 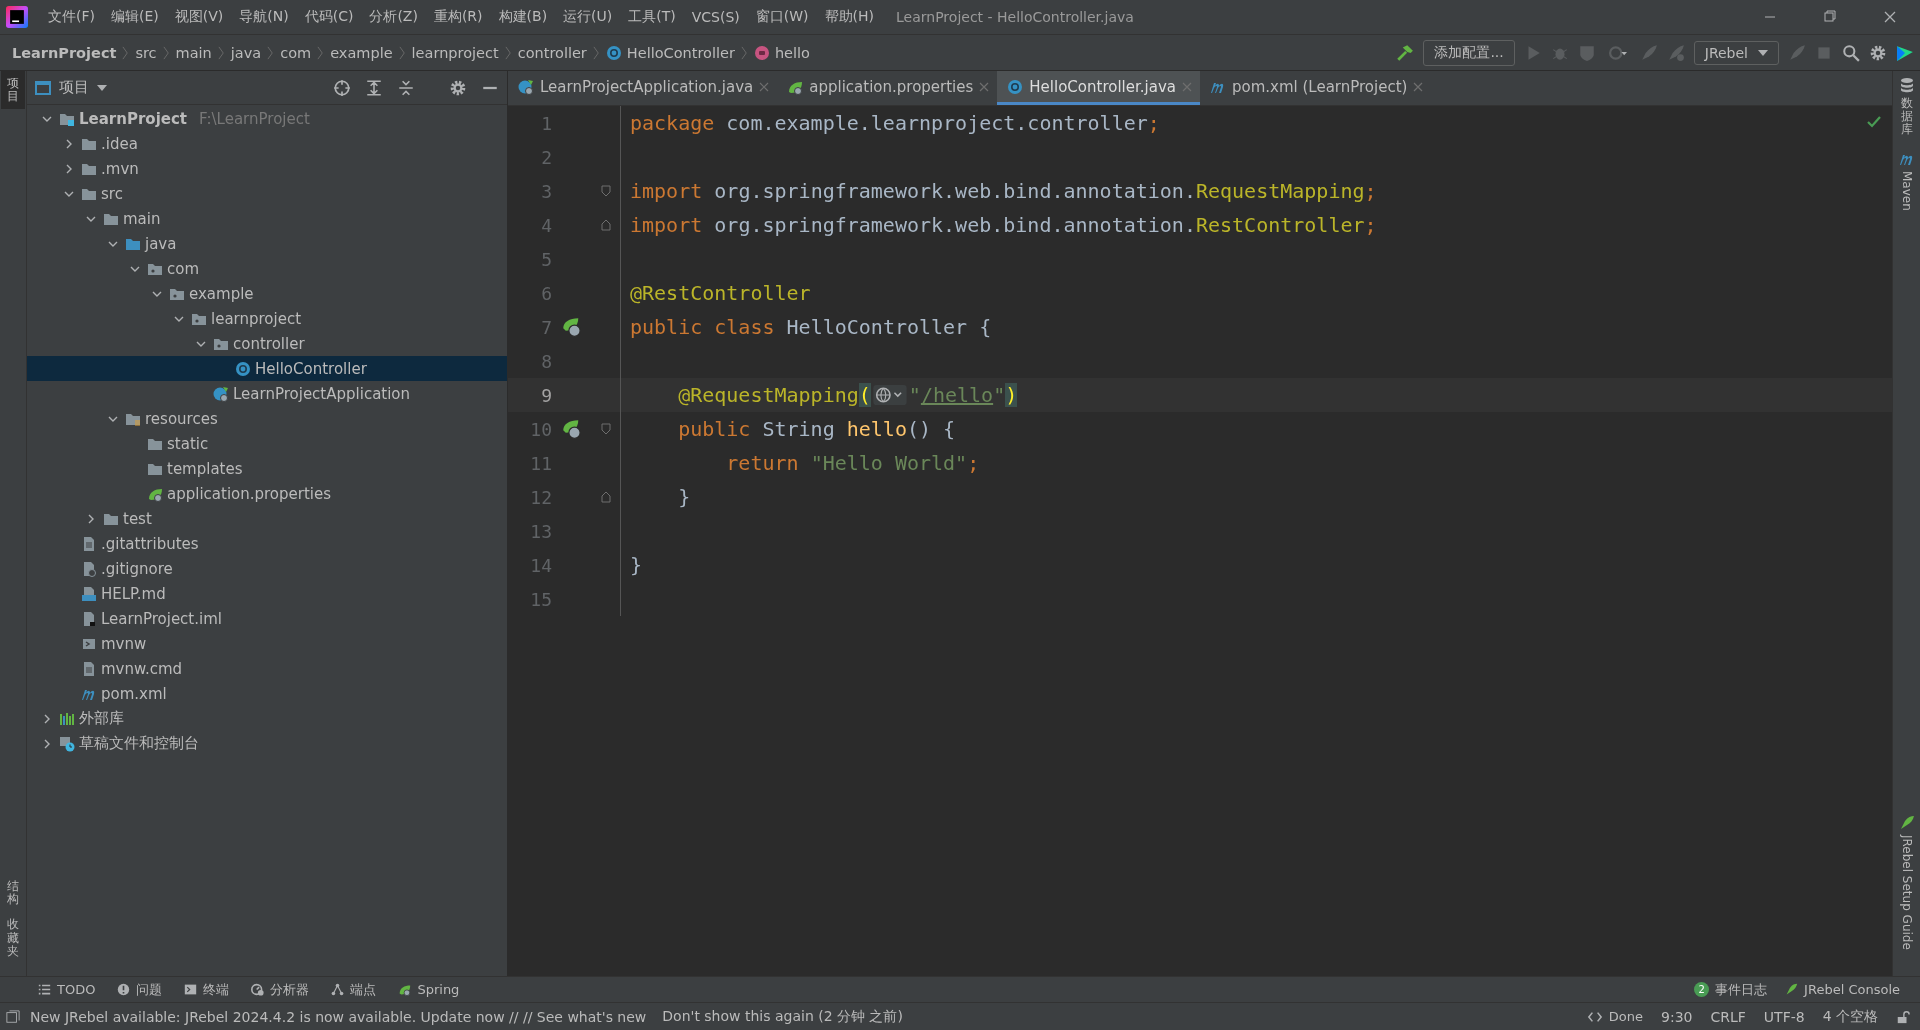 What do you see at coordinates (670, 52) in the screenshot?
I see `breadcrumb: HelloController` at bounding box center [670, 52].